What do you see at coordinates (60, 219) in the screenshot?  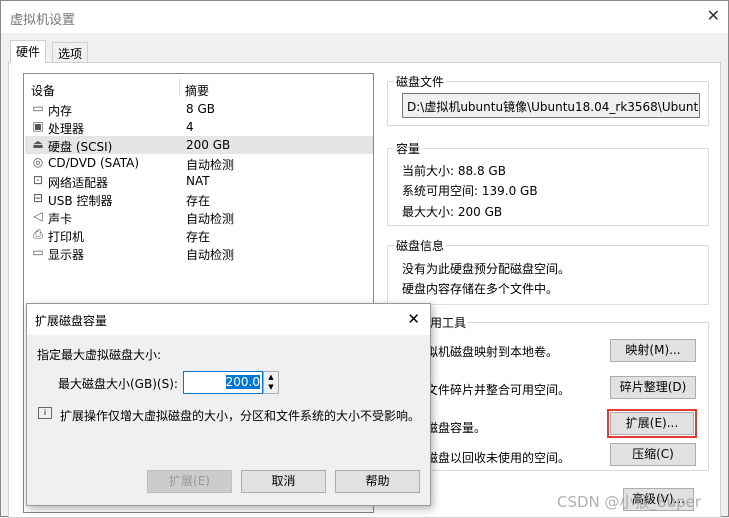 I see `device-name: 声卡` at bounding box center [60, 219].